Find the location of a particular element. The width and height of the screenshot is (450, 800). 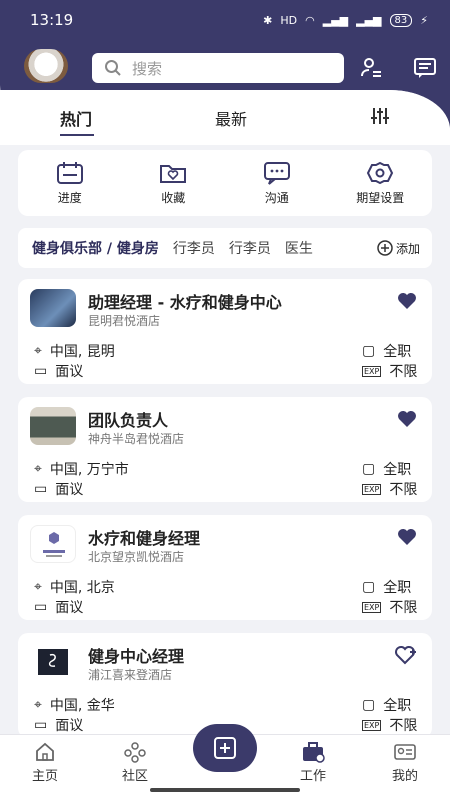

favorite-heart-add-icon is located at coordinates (406, 657).